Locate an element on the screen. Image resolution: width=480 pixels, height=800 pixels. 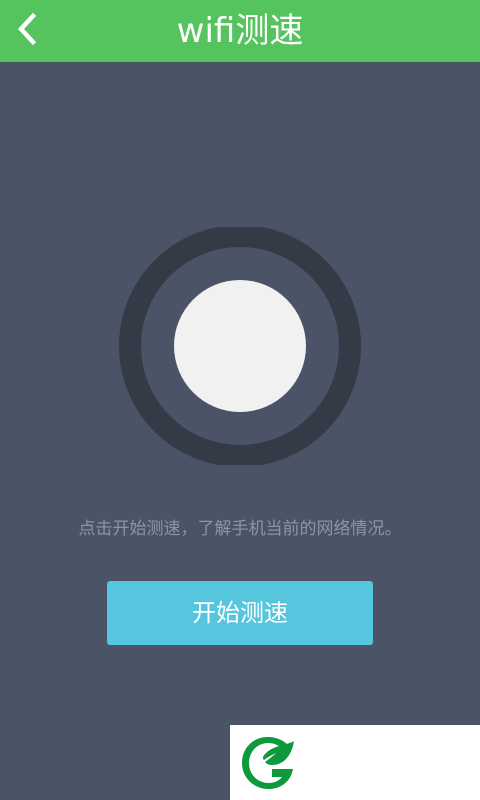
page-title: wifi测速 is located at coordinates (240, 31).